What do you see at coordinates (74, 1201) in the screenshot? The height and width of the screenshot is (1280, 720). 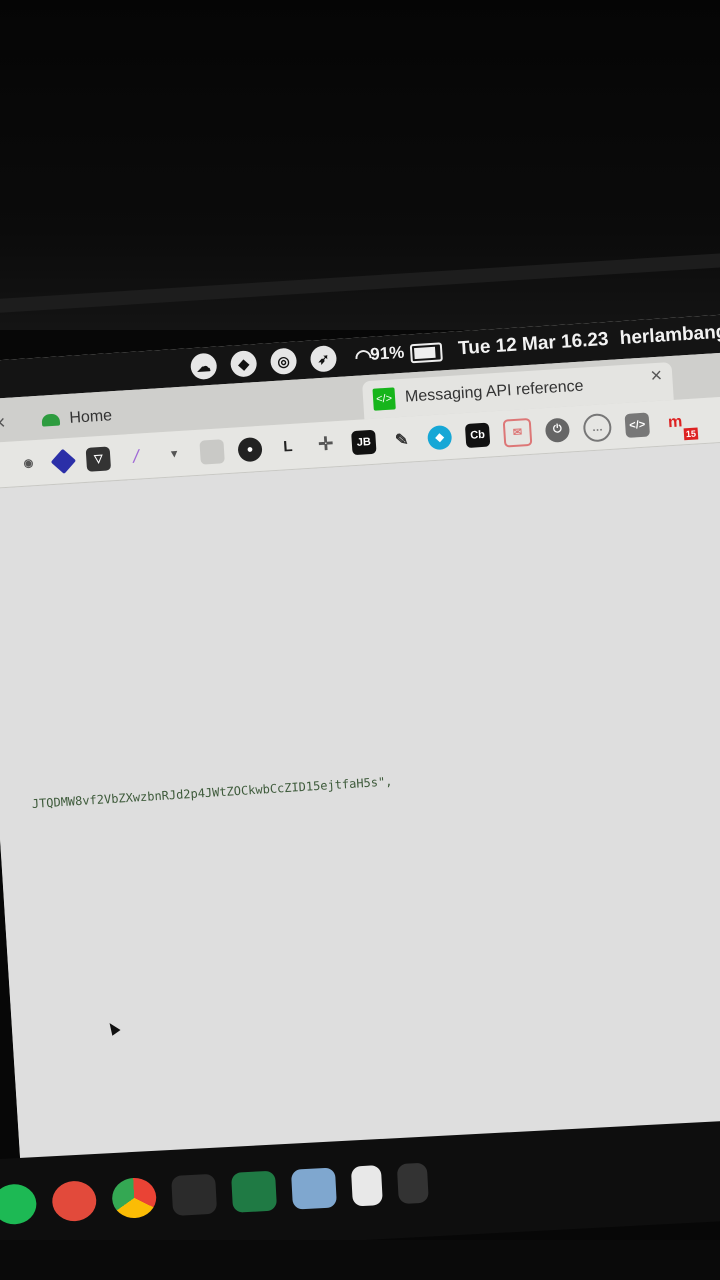 I see `readkit-icon` at bounding box center [74, 1201].